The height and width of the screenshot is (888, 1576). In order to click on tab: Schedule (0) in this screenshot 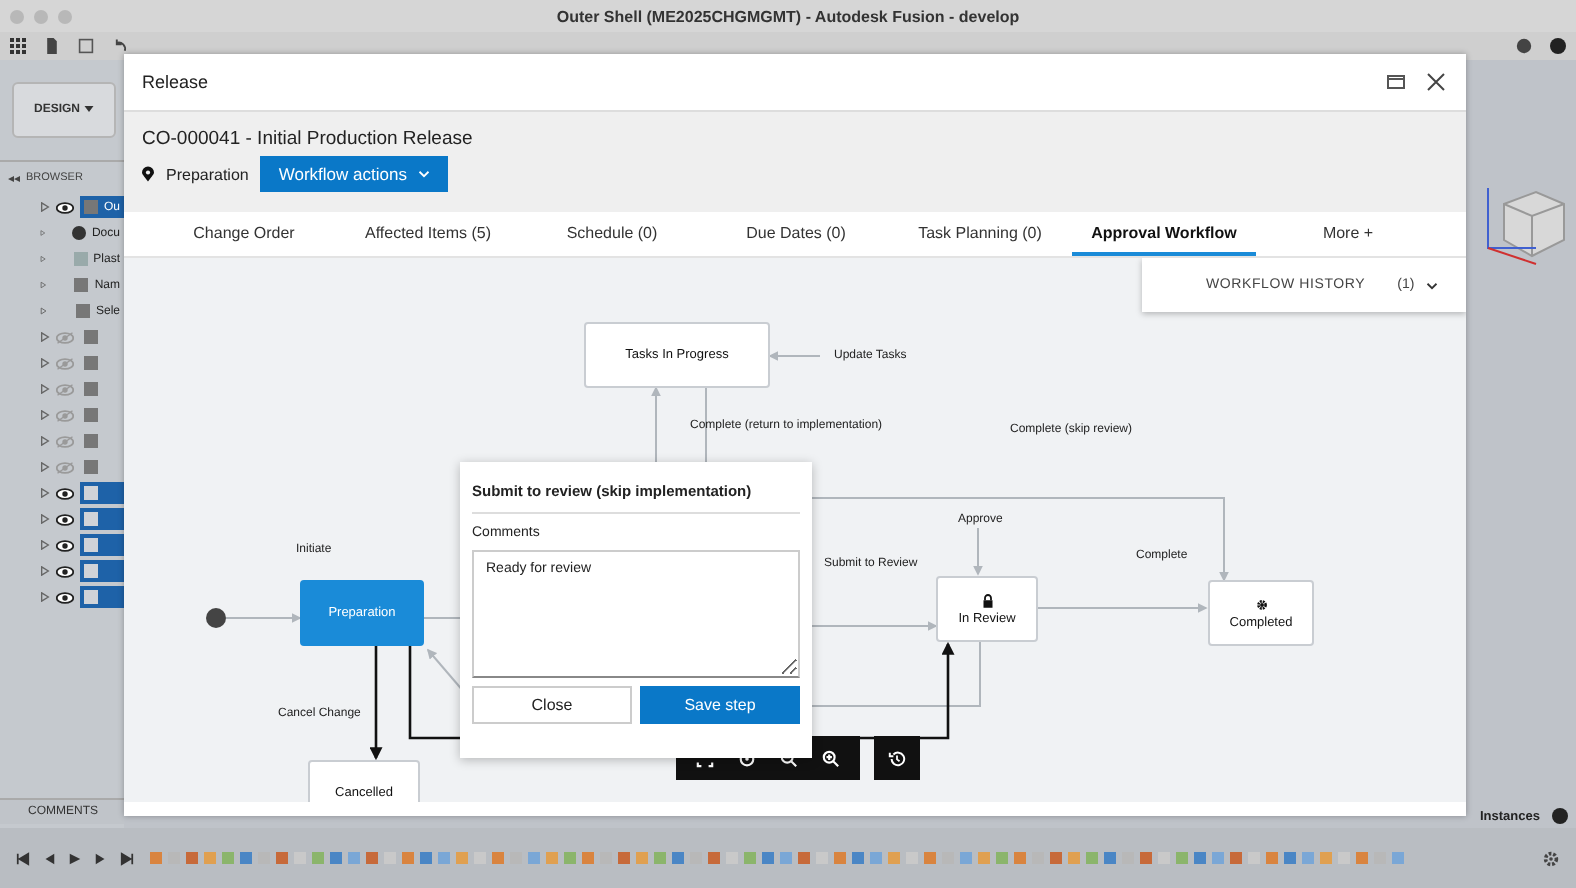, I will do `click(612, 234)`.